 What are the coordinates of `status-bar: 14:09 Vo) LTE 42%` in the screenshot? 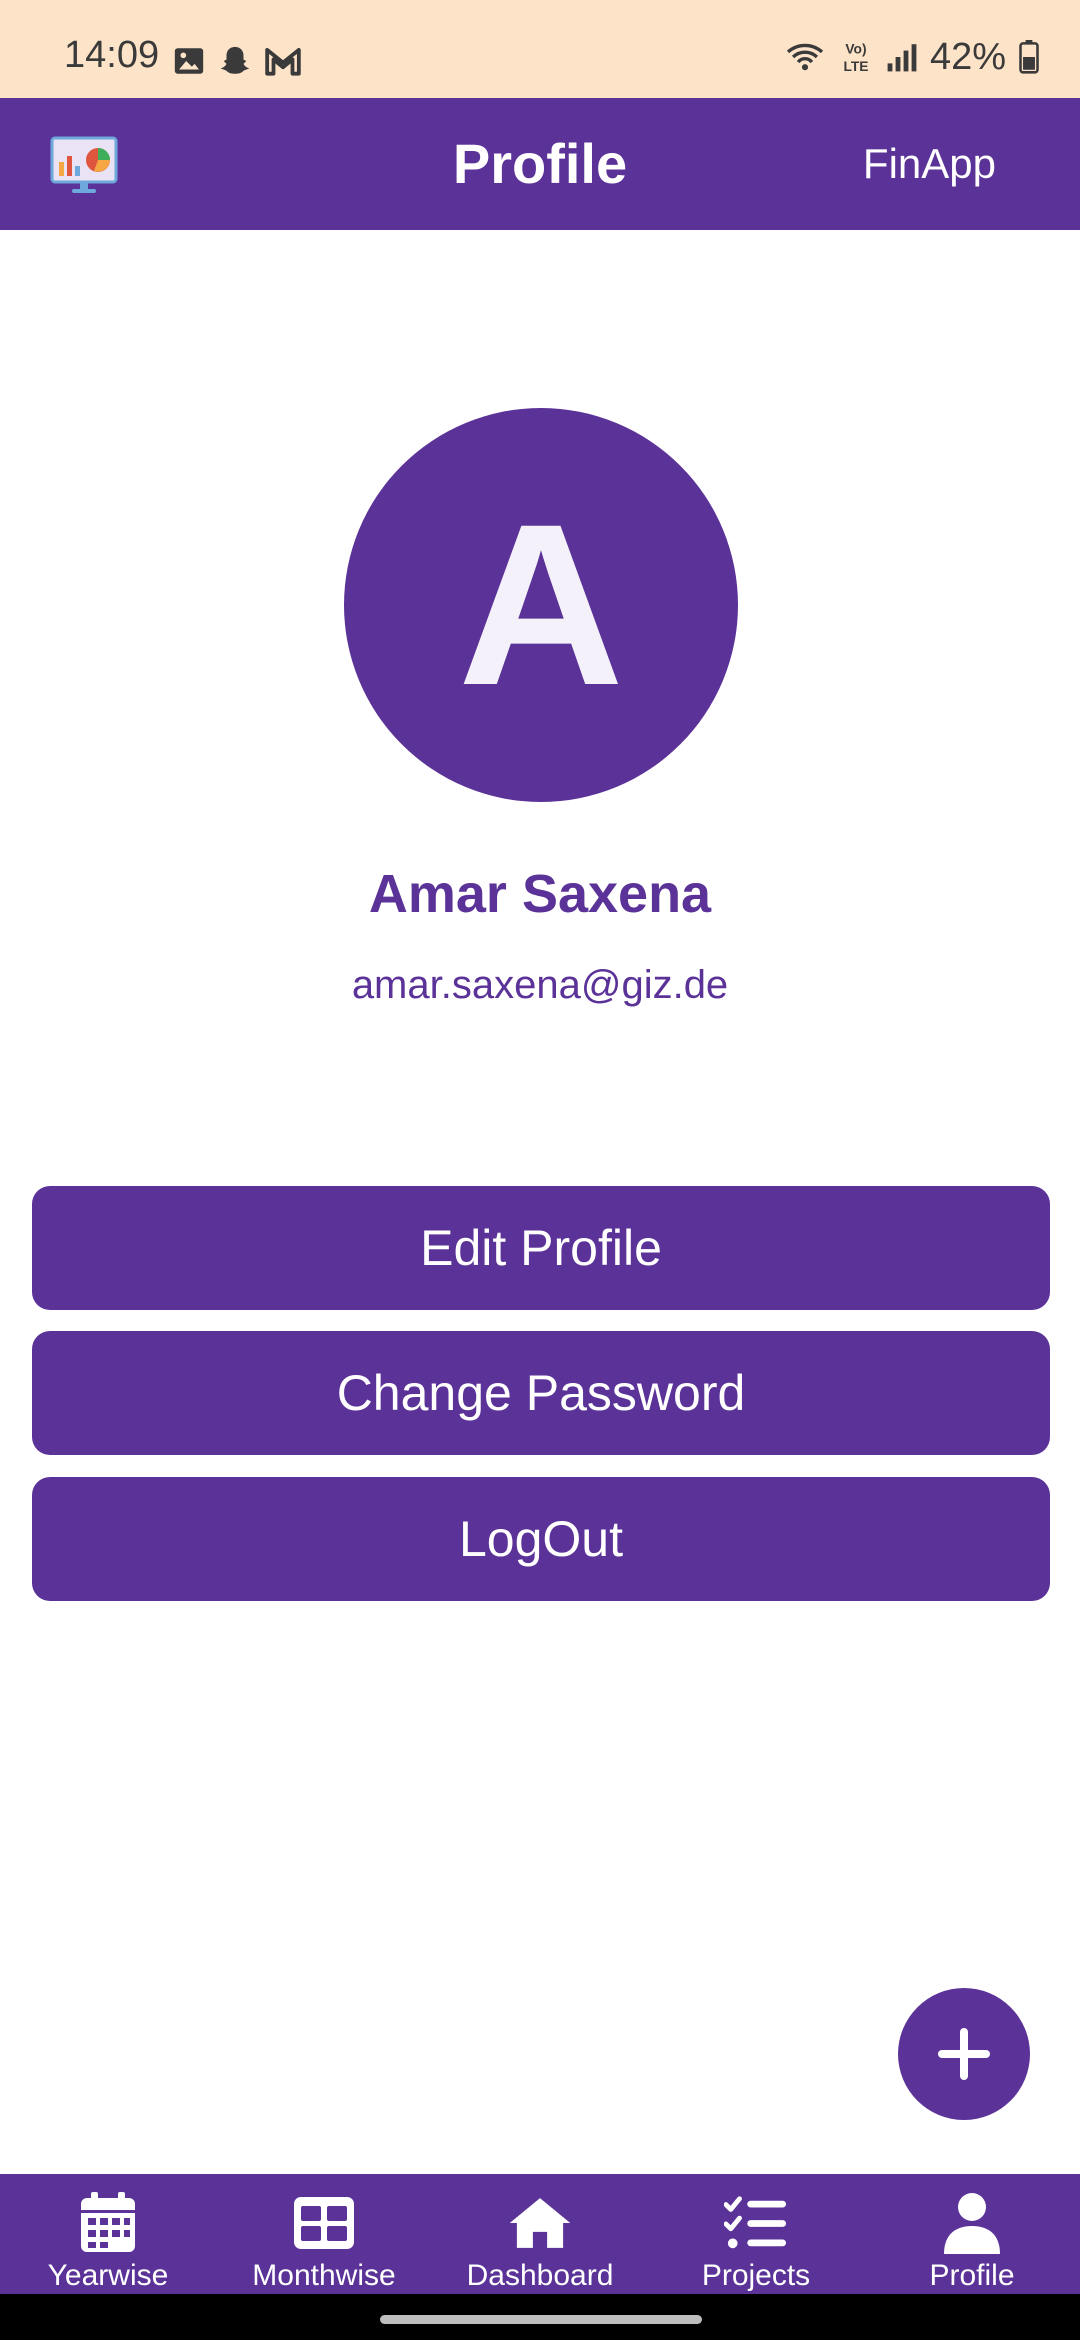 It's located at (540, 49).